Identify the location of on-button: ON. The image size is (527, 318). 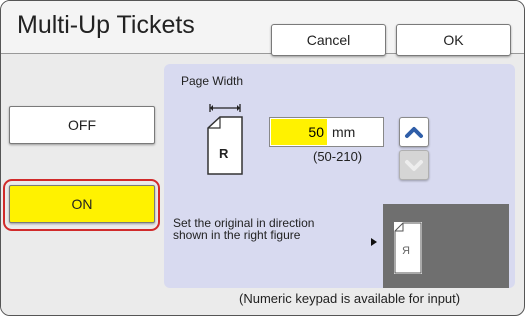
(82, 204).